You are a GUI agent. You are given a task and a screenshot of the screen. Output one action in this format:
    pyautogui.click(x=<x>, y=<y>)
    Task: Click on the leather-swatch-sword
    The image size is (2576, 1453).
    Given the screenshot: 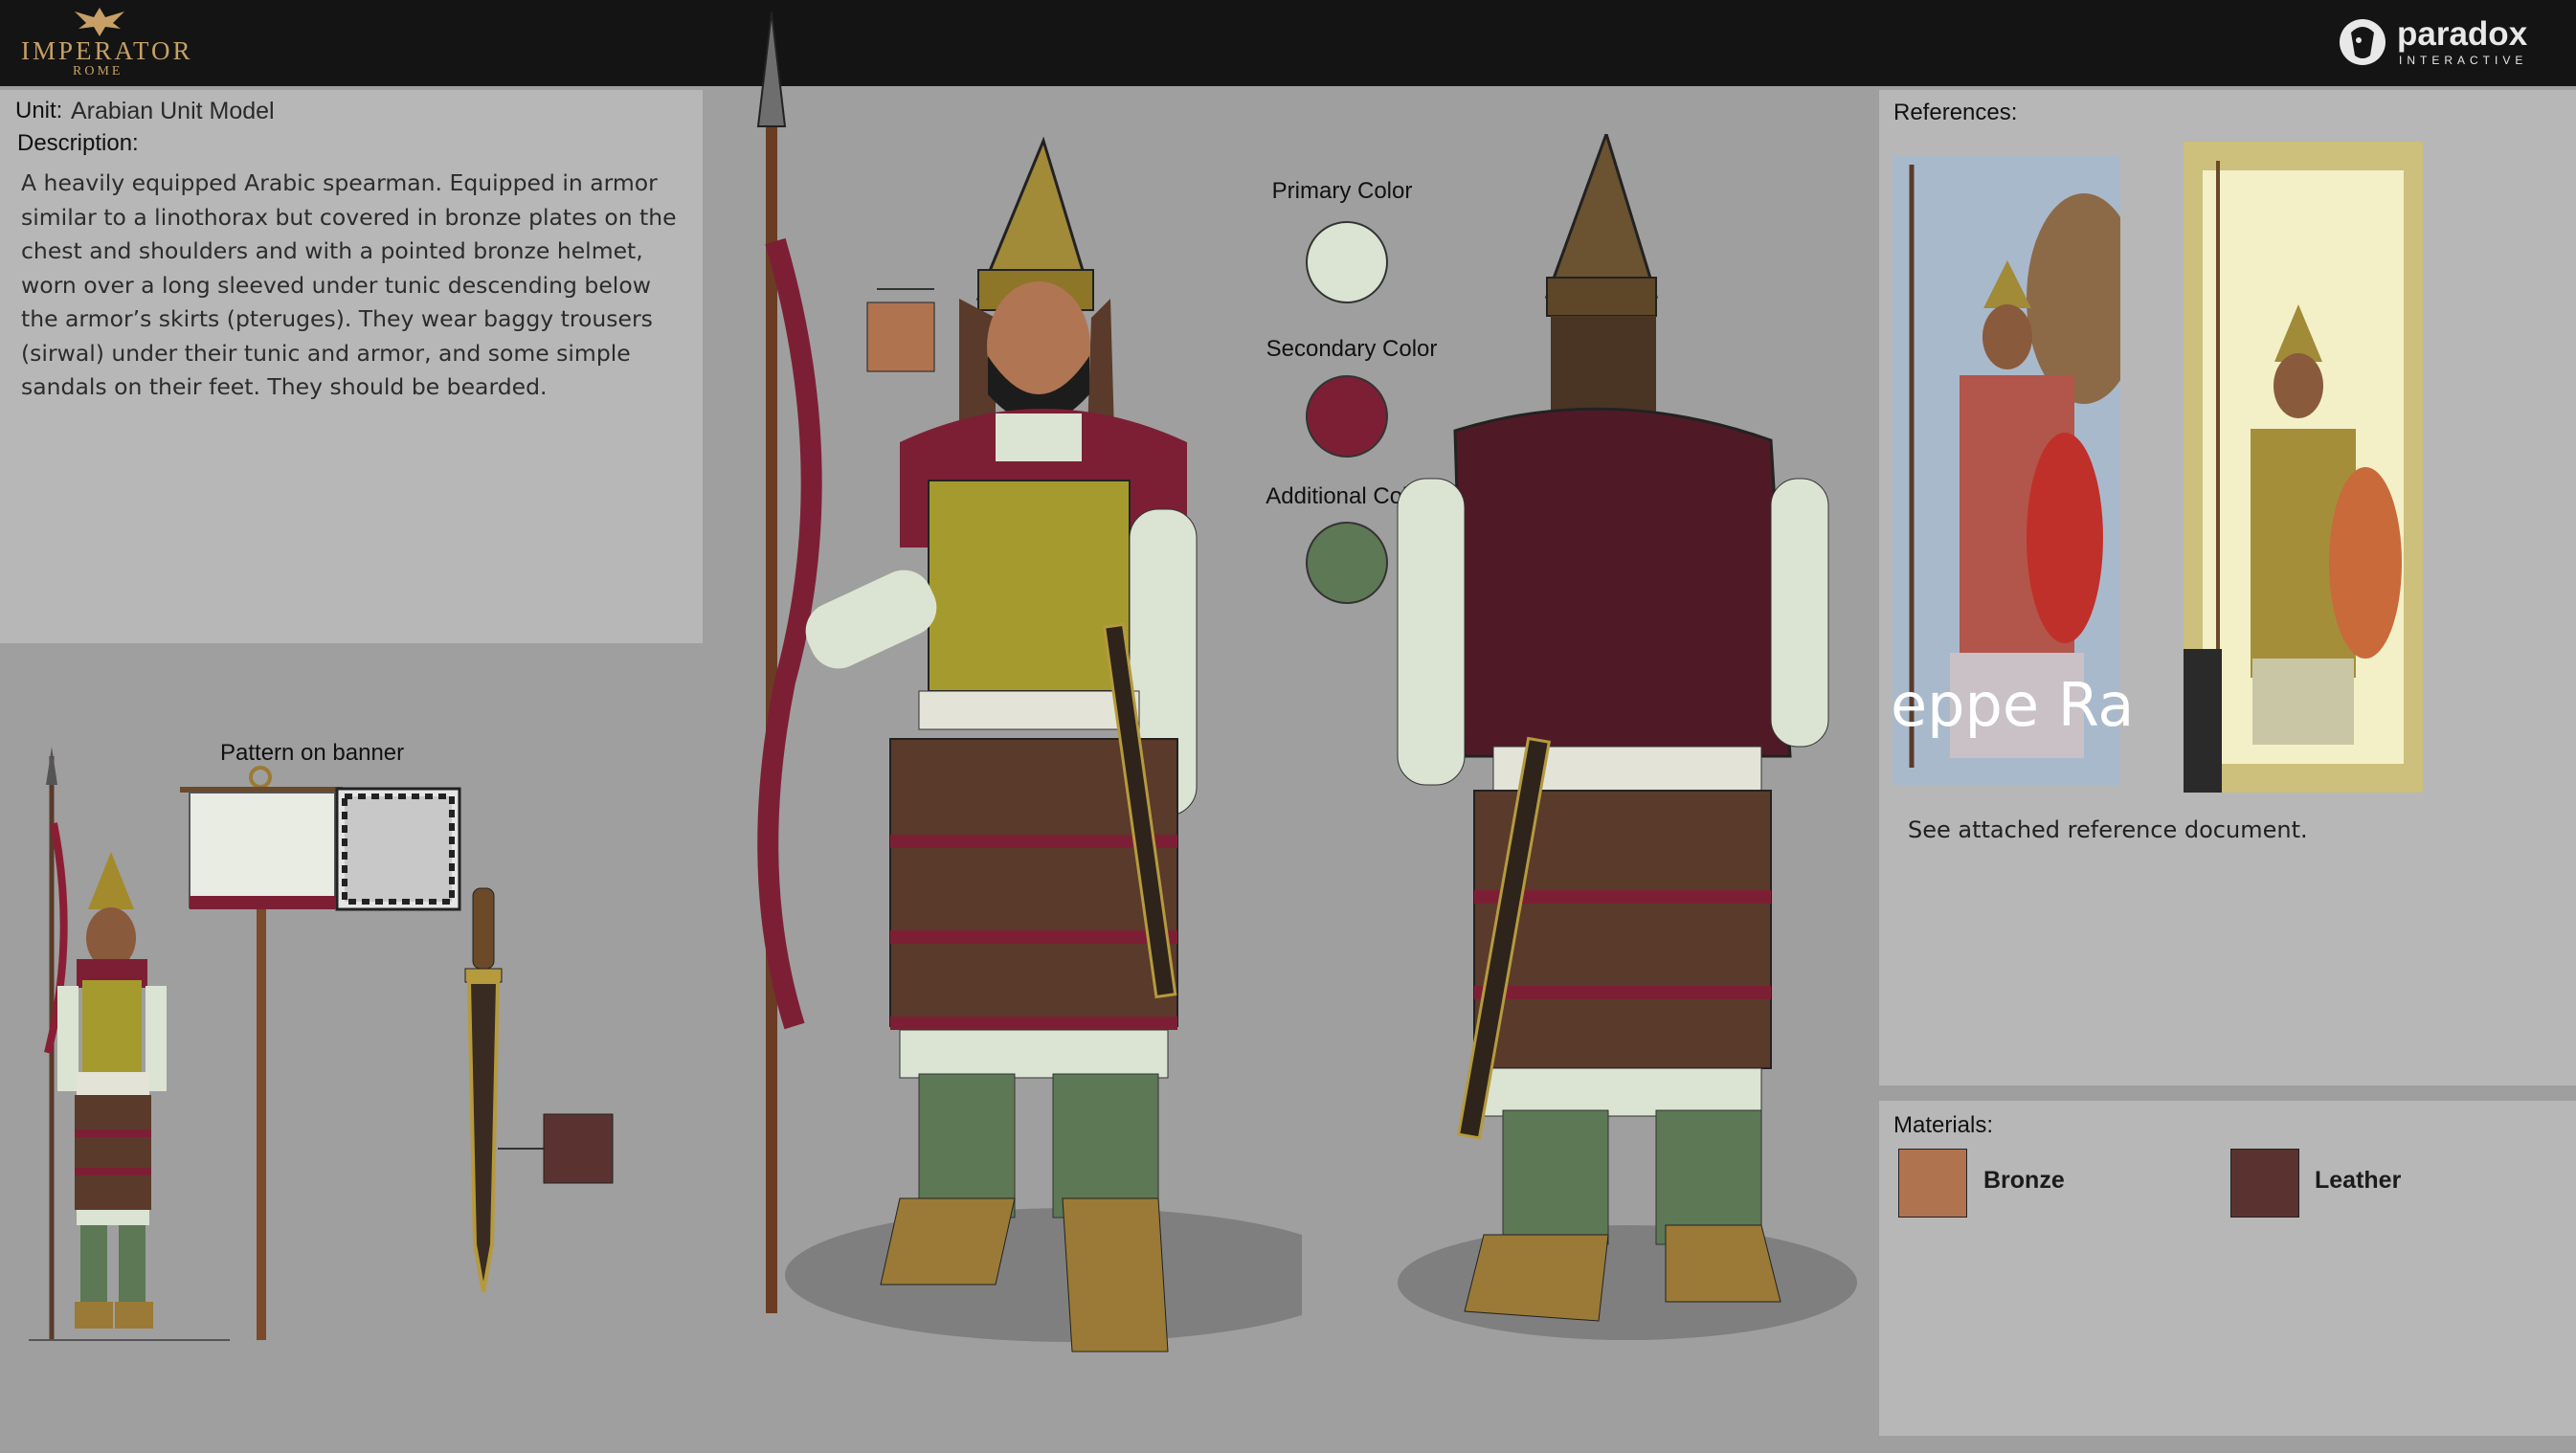 What is the action you would take?
    pyautogui.click(x=578, y=1148)
    